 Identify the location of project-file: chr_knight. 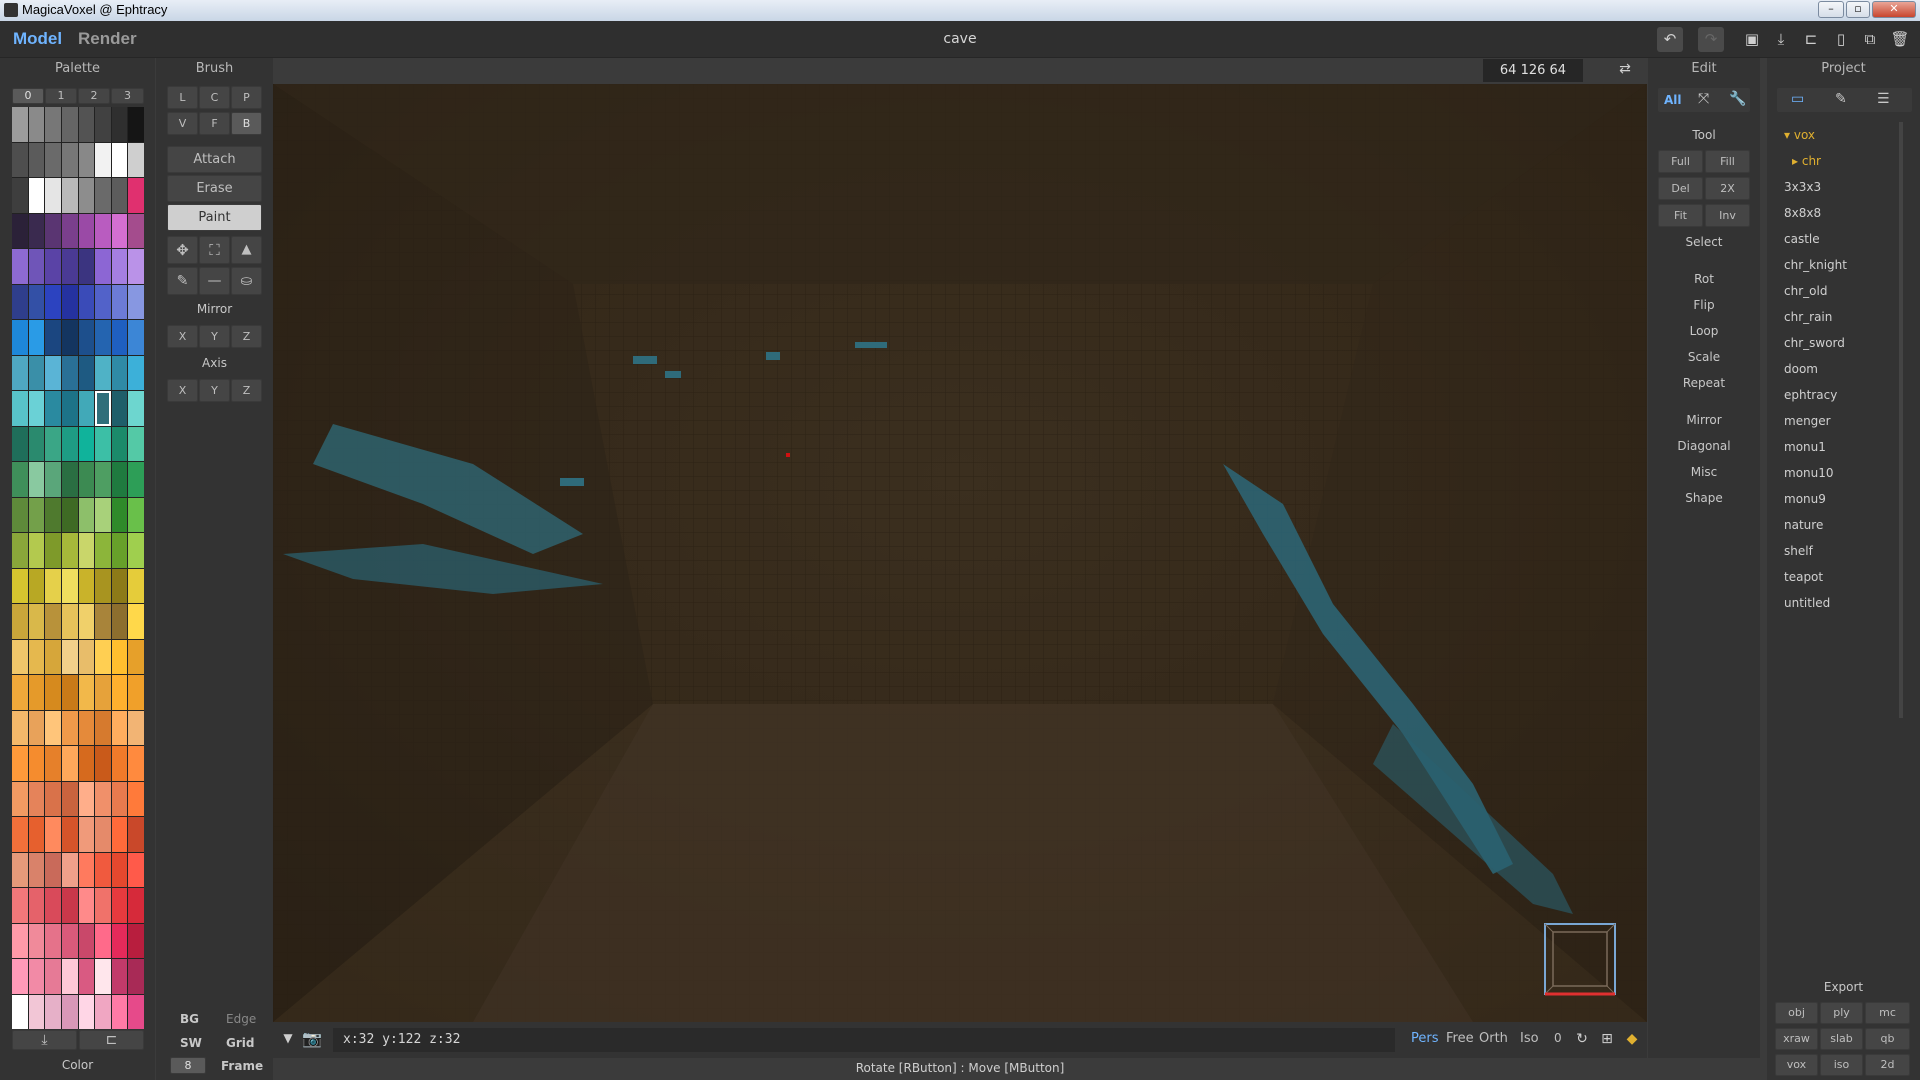
(1815, 265).